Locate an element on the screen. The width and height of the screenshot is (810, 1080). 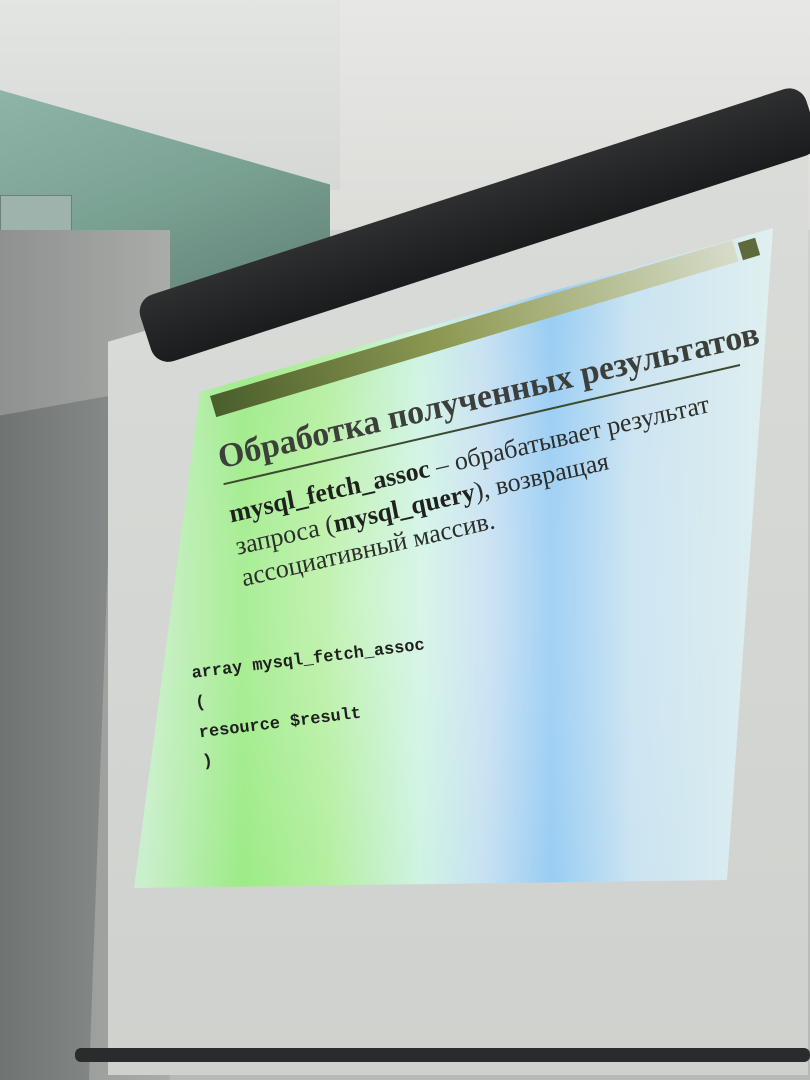
screen-bottom-bar is located at coordinates (442, 1055).